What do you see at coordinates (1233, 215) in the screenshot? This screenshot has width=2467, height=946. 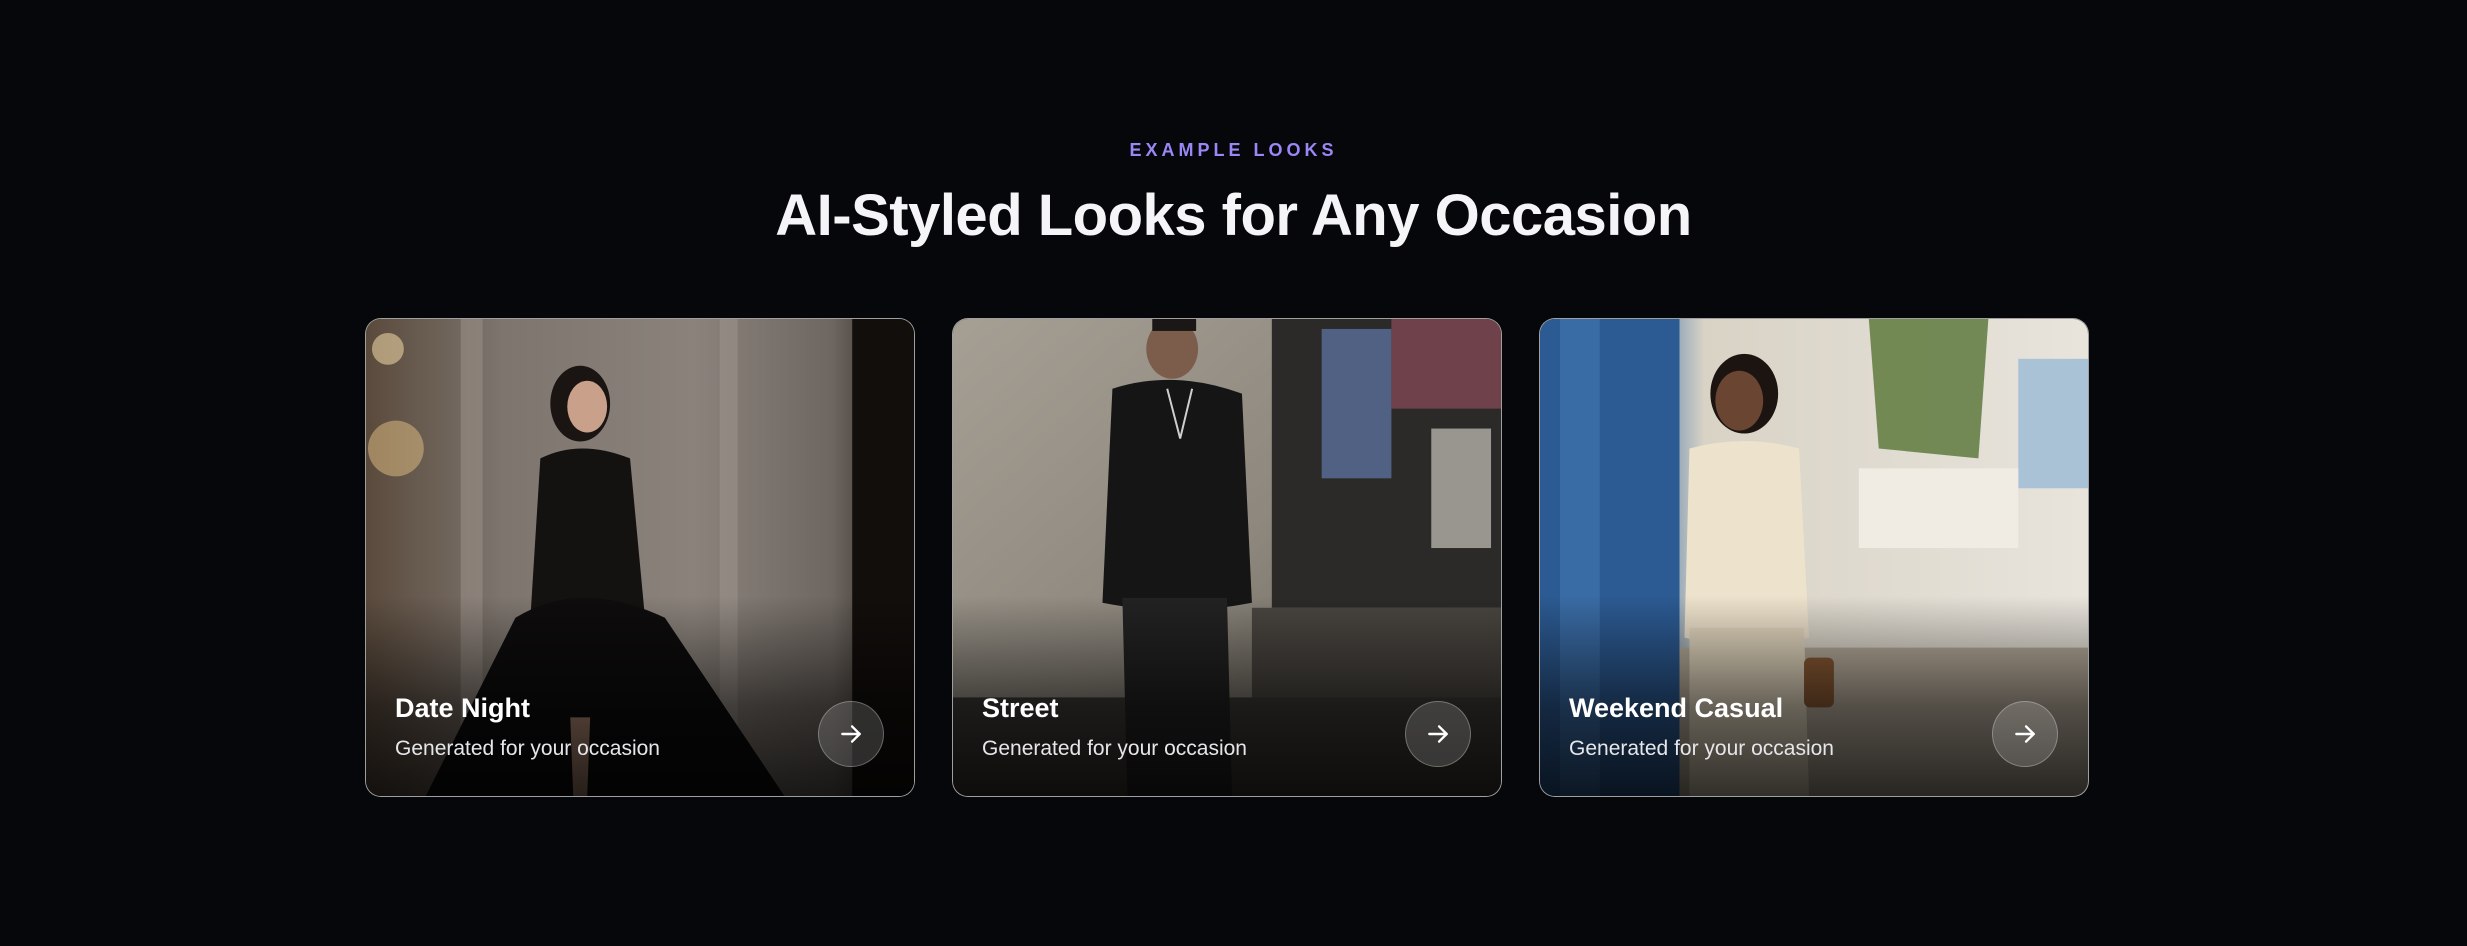 I see `section-title: AI-Styled Looks for Any Occasion` at bounding box center [1233, 215].